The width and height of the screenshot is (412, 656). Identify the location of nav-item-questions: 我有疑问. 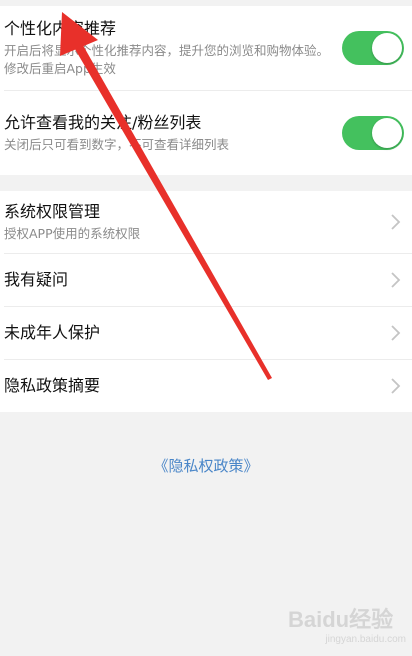
(206, 280).